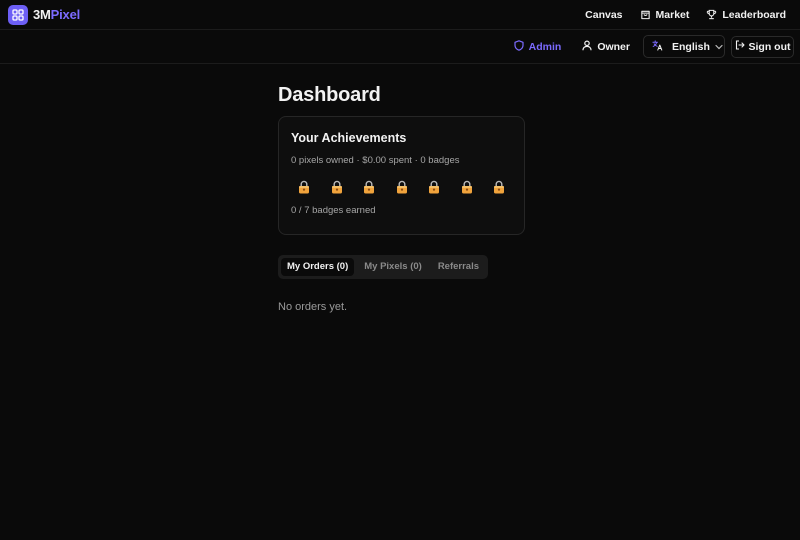  Describe the element at coordinates (313, 307) in the screenshot. I see `orders-empty-message: No orders yet.` at that location.